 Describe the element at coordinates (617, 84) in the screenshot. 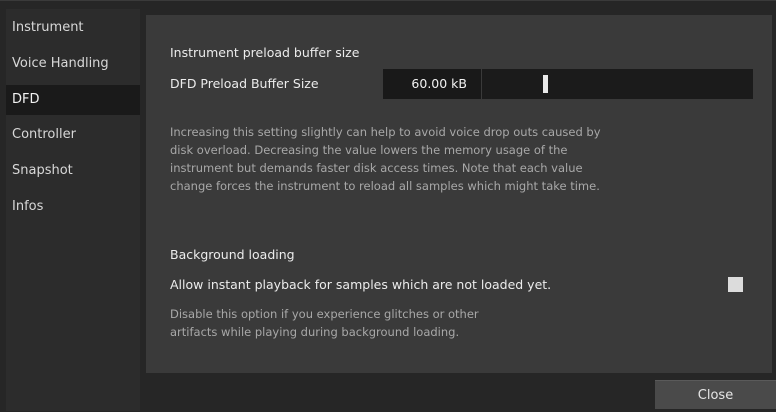

I see `buffer-size-slider` at that location.